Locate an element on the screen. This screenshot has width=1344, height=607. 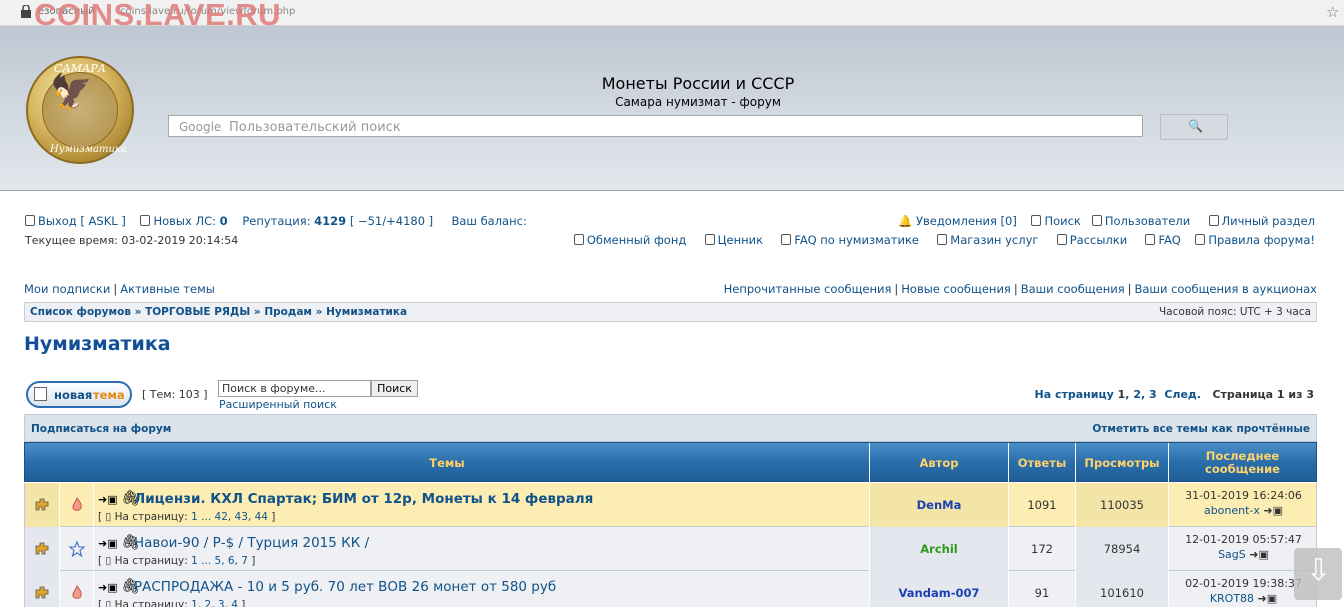
new-posts-link: Новые сообщения is located at coordinates (956, 289).